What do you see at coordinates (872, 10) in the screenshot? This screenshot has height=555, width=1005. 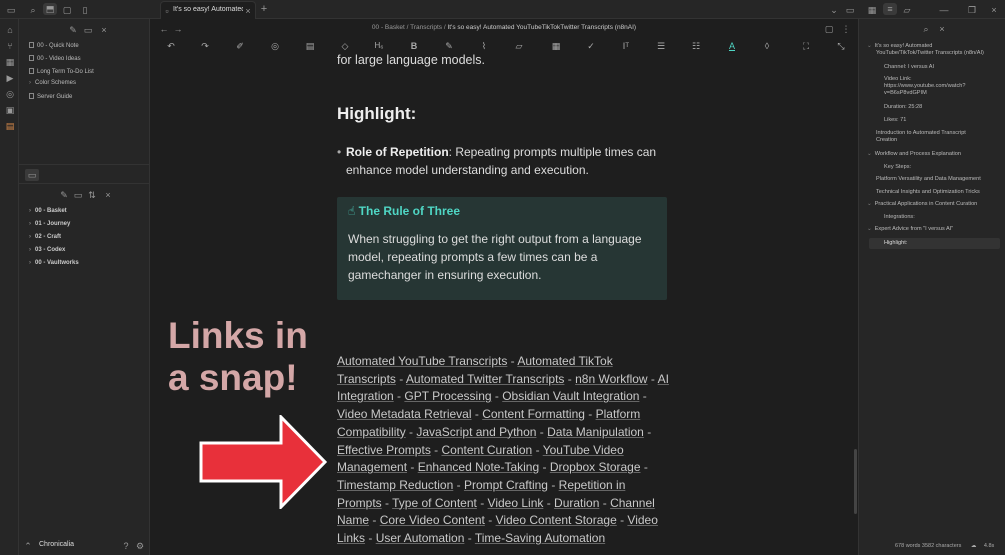 I see `calendar-icon: ▦` at bounding box center [872, 10].